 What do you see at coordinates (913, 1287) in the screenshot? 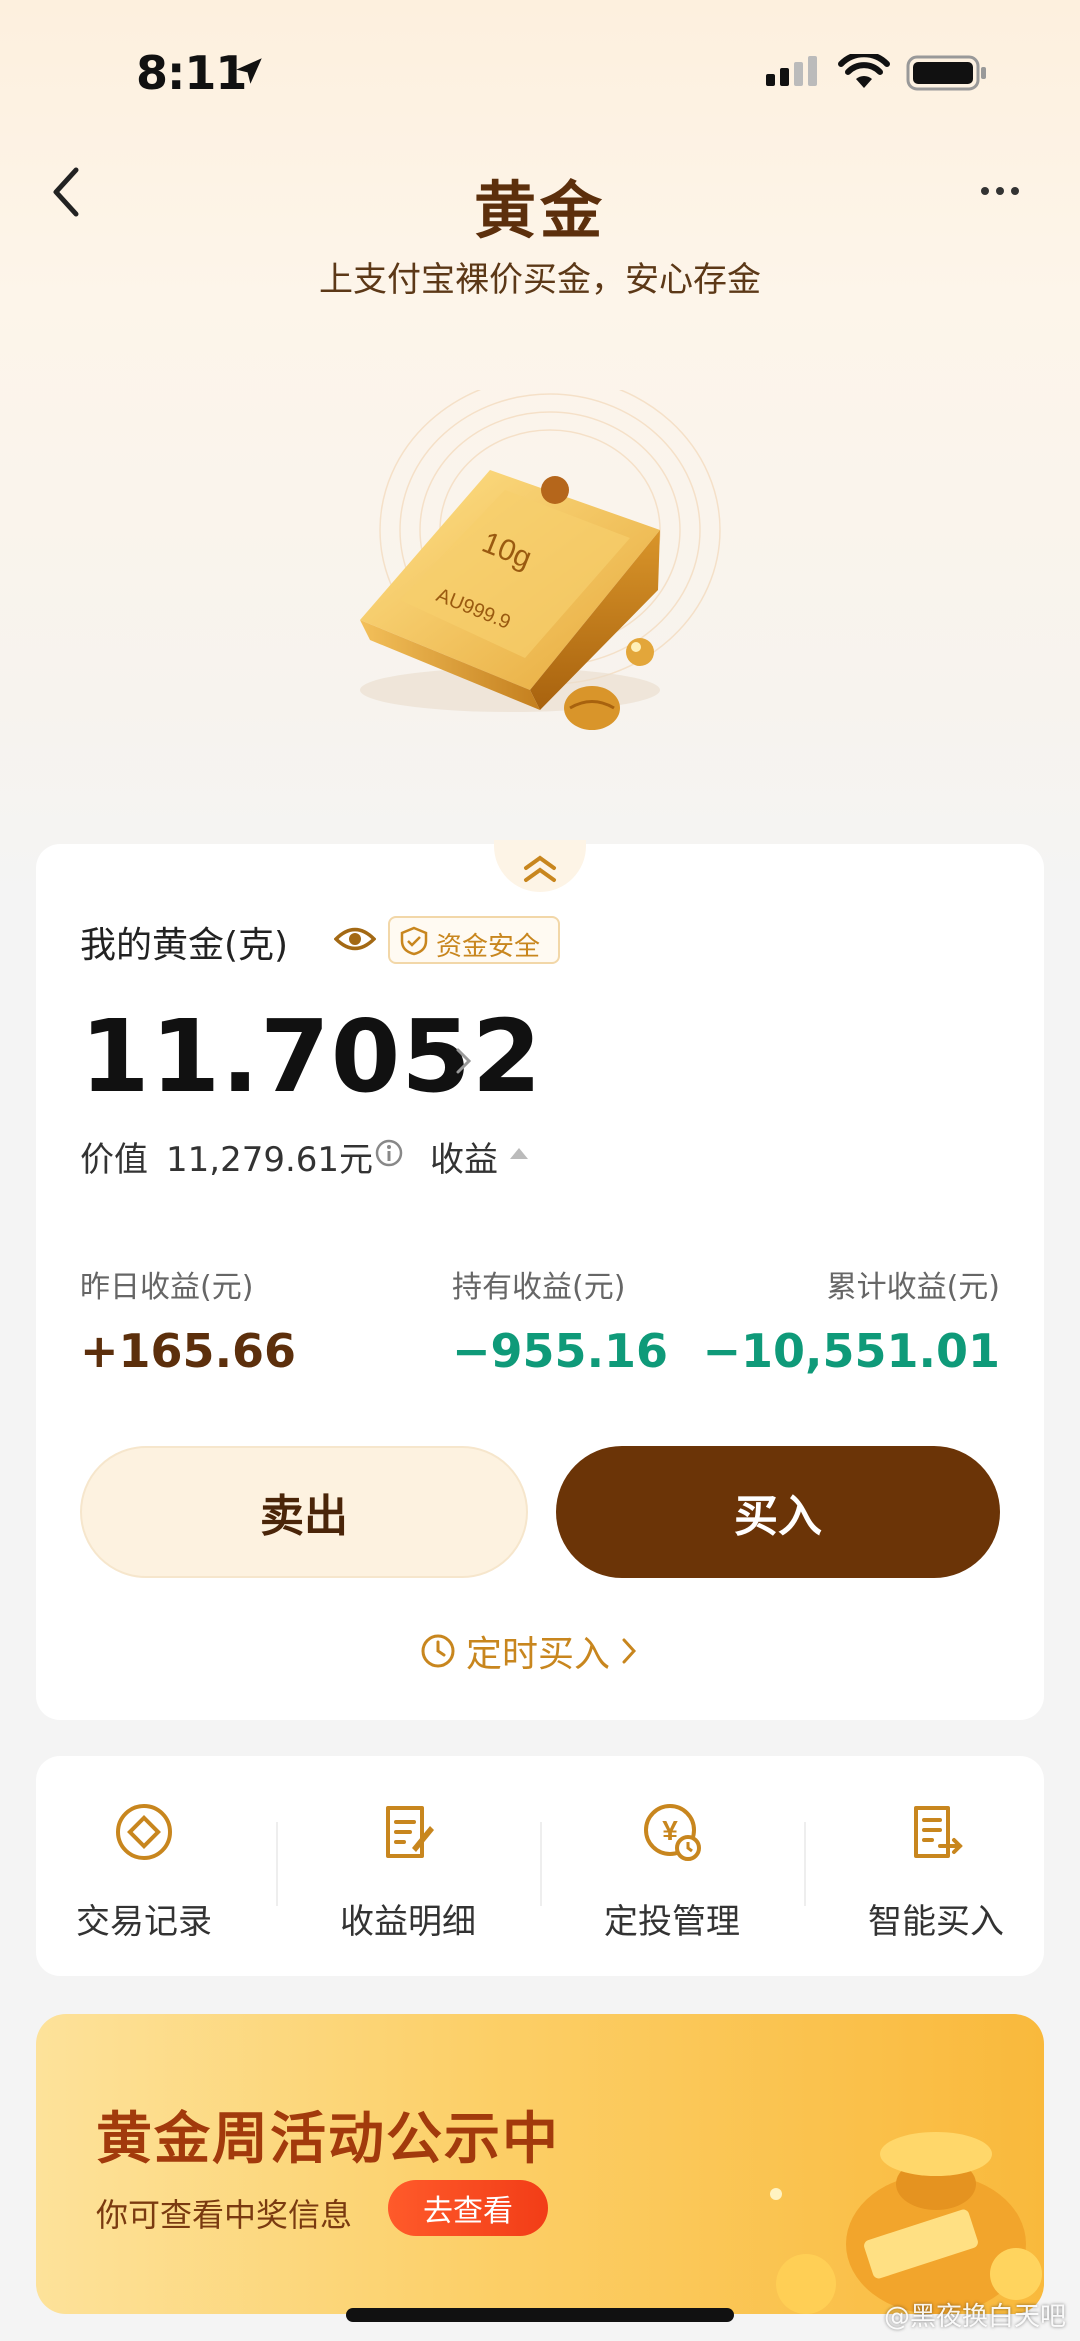
I see `stat-label: 累计收益(元)` at bounding box center [913, 1287].